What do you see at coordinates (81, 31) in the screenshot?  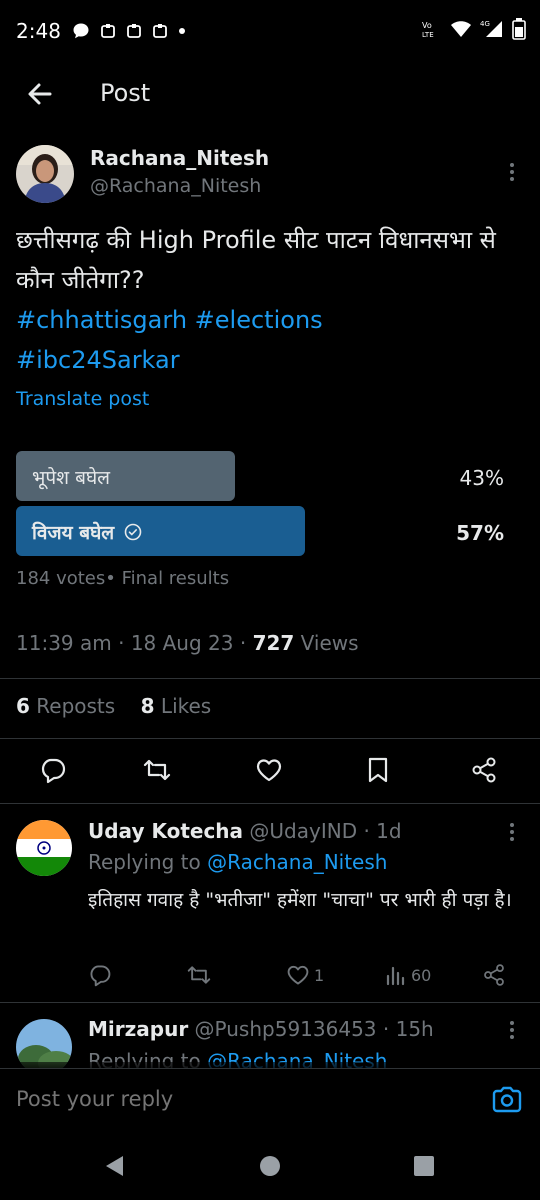 I see `chat-bubble-icon` at bounding box center [81, 31].